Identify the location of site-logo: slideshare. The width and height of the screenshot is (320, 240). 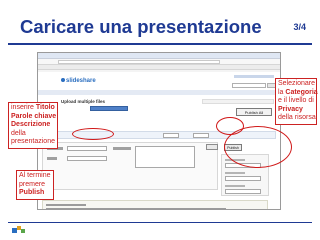
(78, 81).